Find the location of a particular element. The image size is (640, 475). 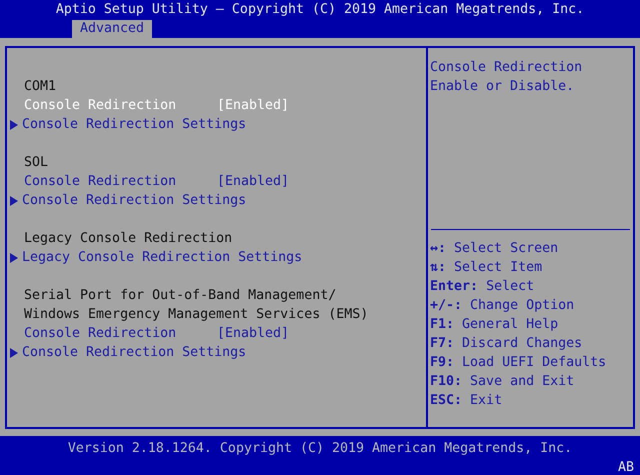

help-text: Console Redirection is located at coordinates (506, 68).